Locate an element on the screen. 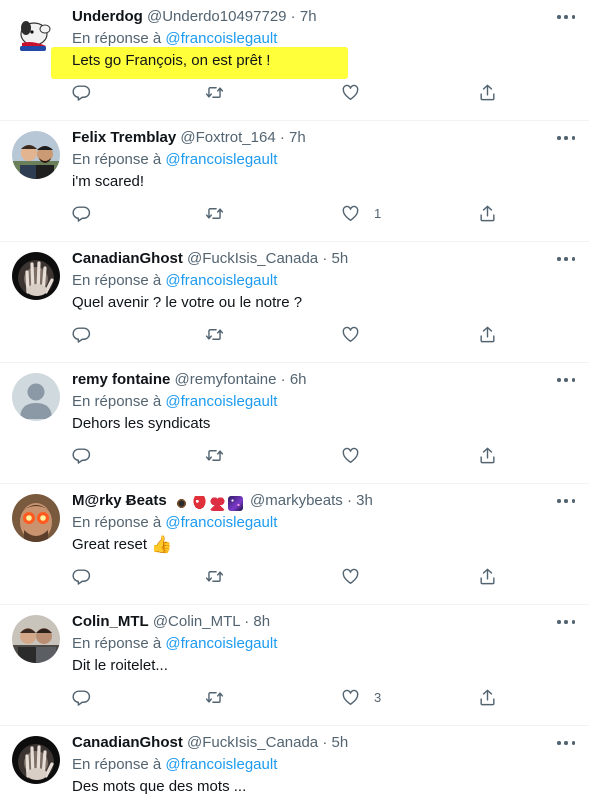  tweet-actions: 3 is located at coordinates (294, 697).